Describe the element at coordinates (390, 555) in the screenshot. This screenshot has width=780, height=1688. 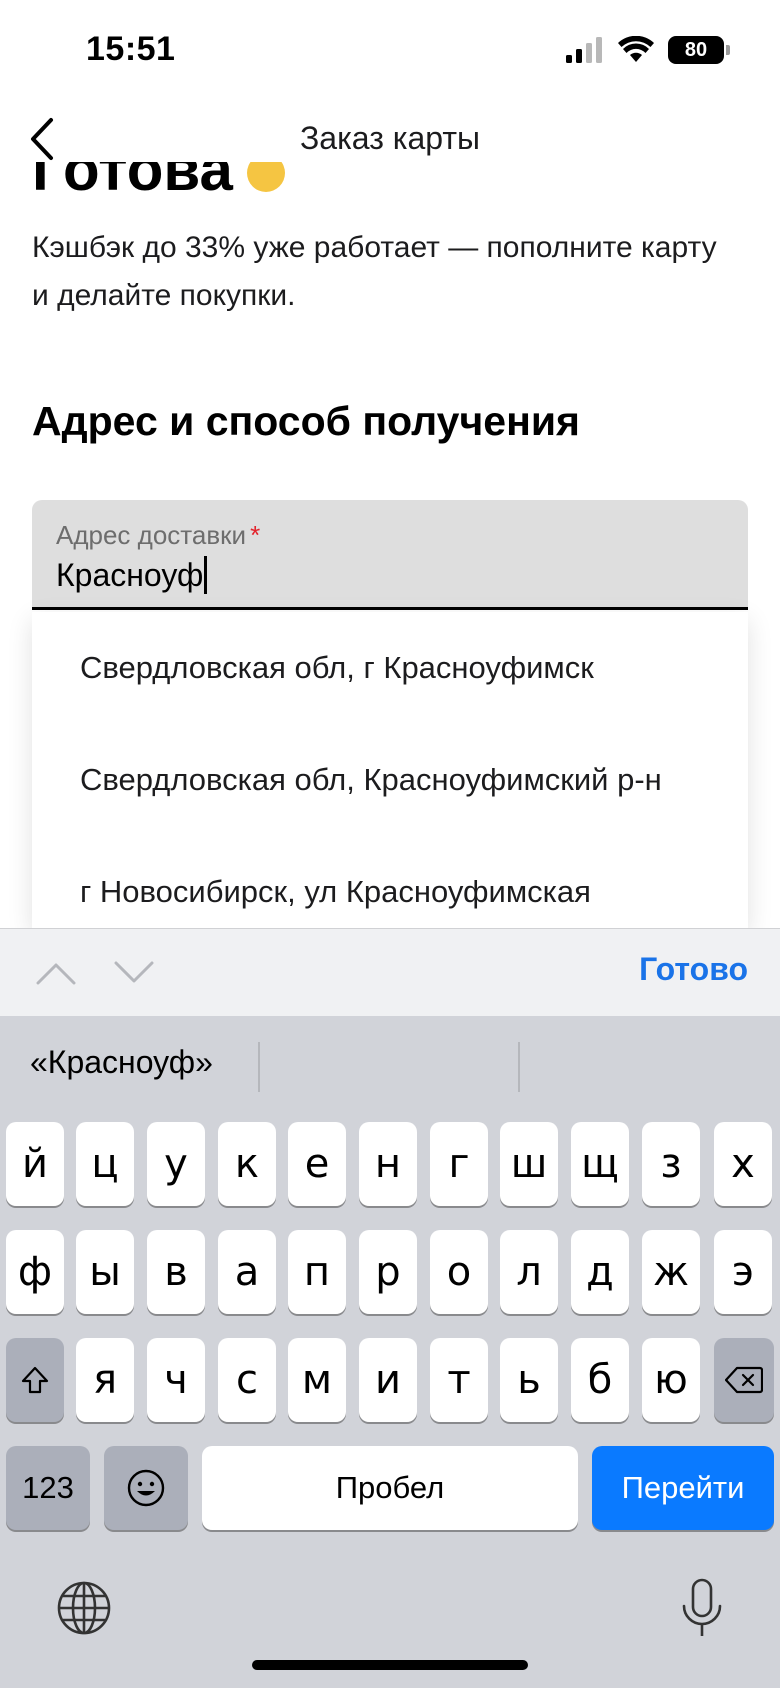
I see `delivery-address-field: Адрес доставки * Красноуф` at that location.